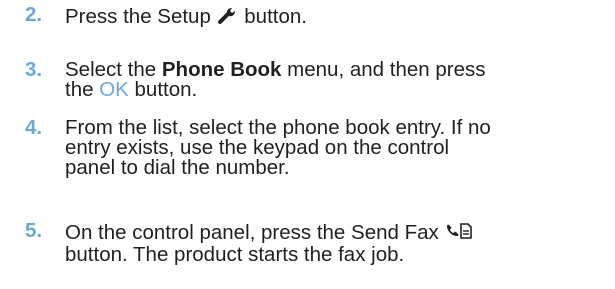  What do you see at coordinates (34, 230) in the screenshot?
I see `step-number: 5.` at bounding box center [34, 230].